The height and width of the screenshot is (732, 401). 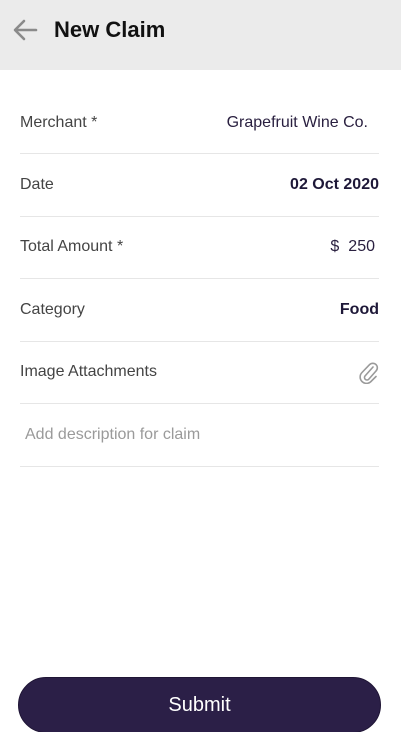 What do you see at coordinates (335, 247) in the screenshot?
I see `currency-symbol: $` at bounding box center [335, 247].